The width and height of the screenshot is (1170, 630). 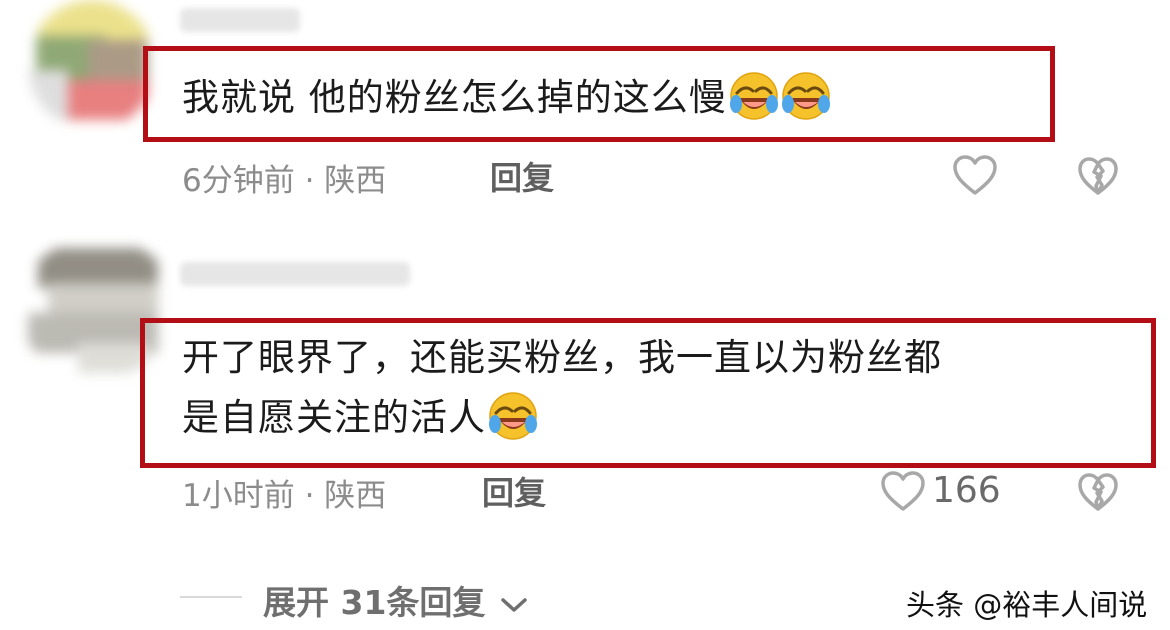 I want to click on comment-text: 我就说 他的粉丝怎么掉的这么慢, so click(x=506, y=98).